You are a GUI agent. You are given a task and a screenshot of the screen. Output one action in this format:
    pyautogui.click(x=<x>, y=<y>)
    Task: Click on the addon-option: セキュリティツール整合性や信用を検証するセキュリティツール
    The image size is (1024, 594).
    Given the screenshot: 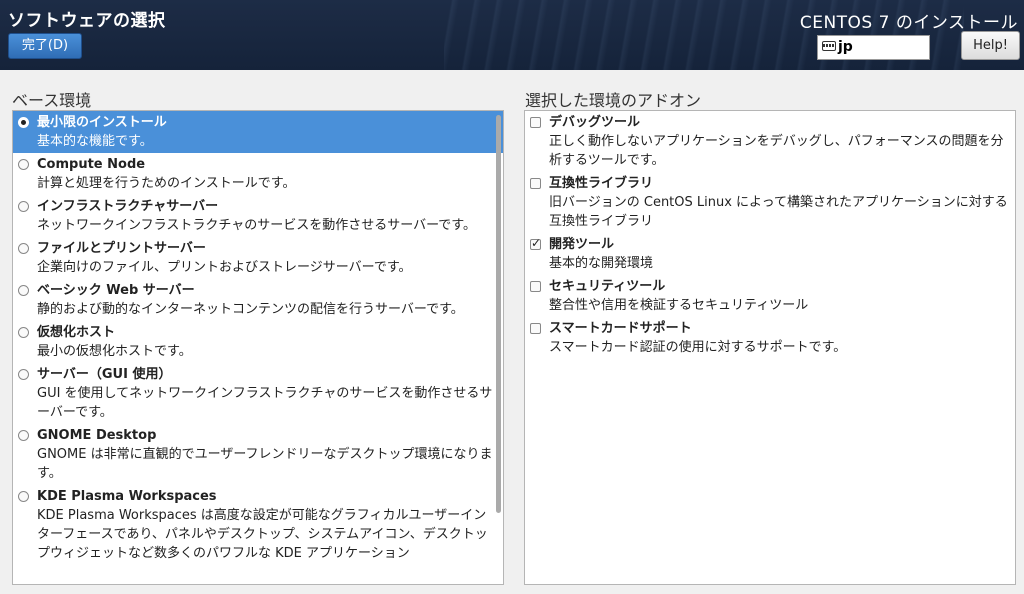 What is the action you would take?
    pyautogui.click(x=770, y=296)
    